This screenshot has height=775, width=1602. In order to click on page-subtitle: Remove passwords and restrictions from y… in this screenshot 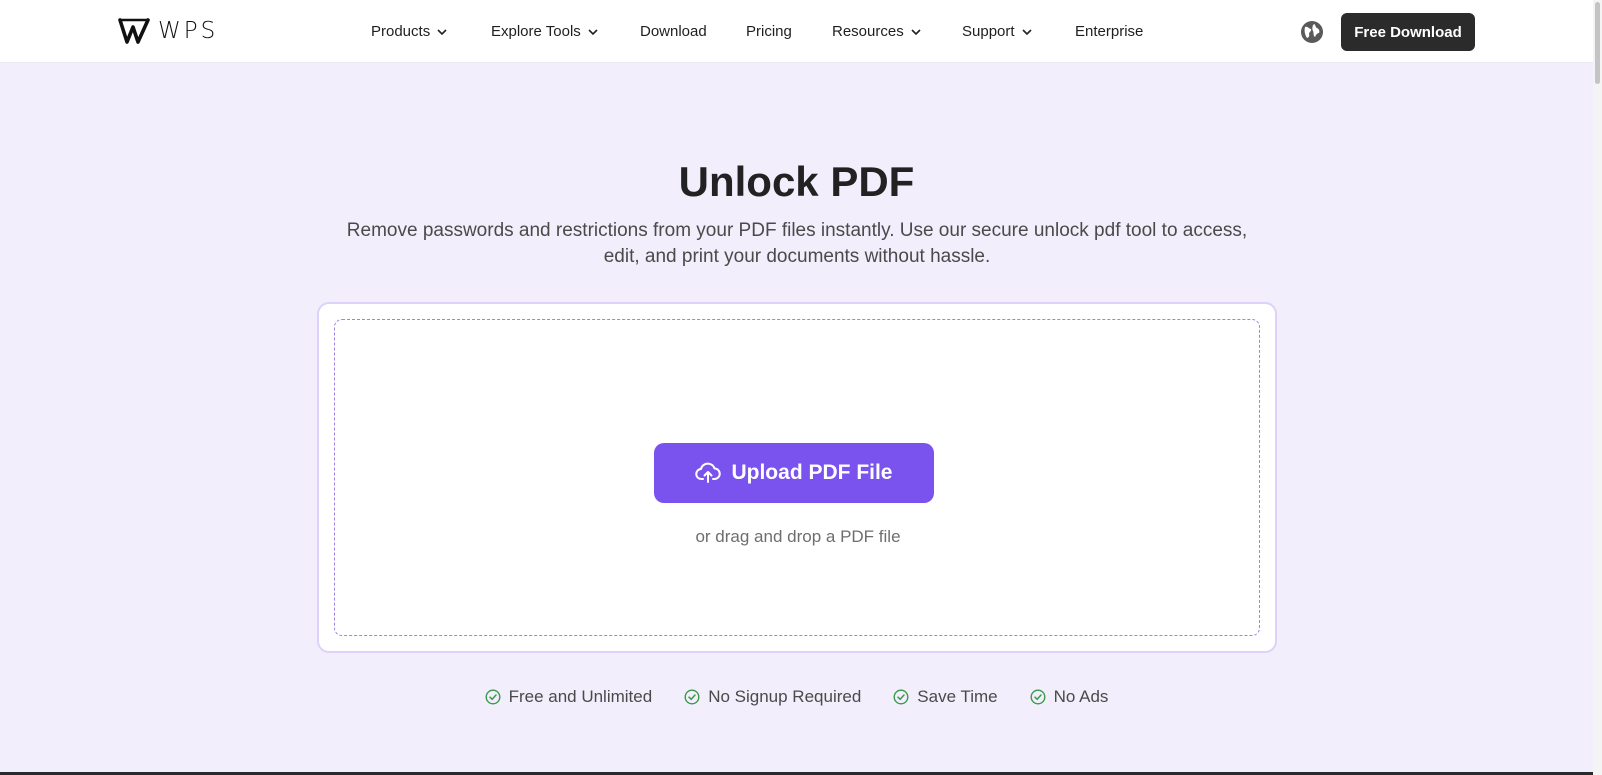, I will do `click(797, 243)`.